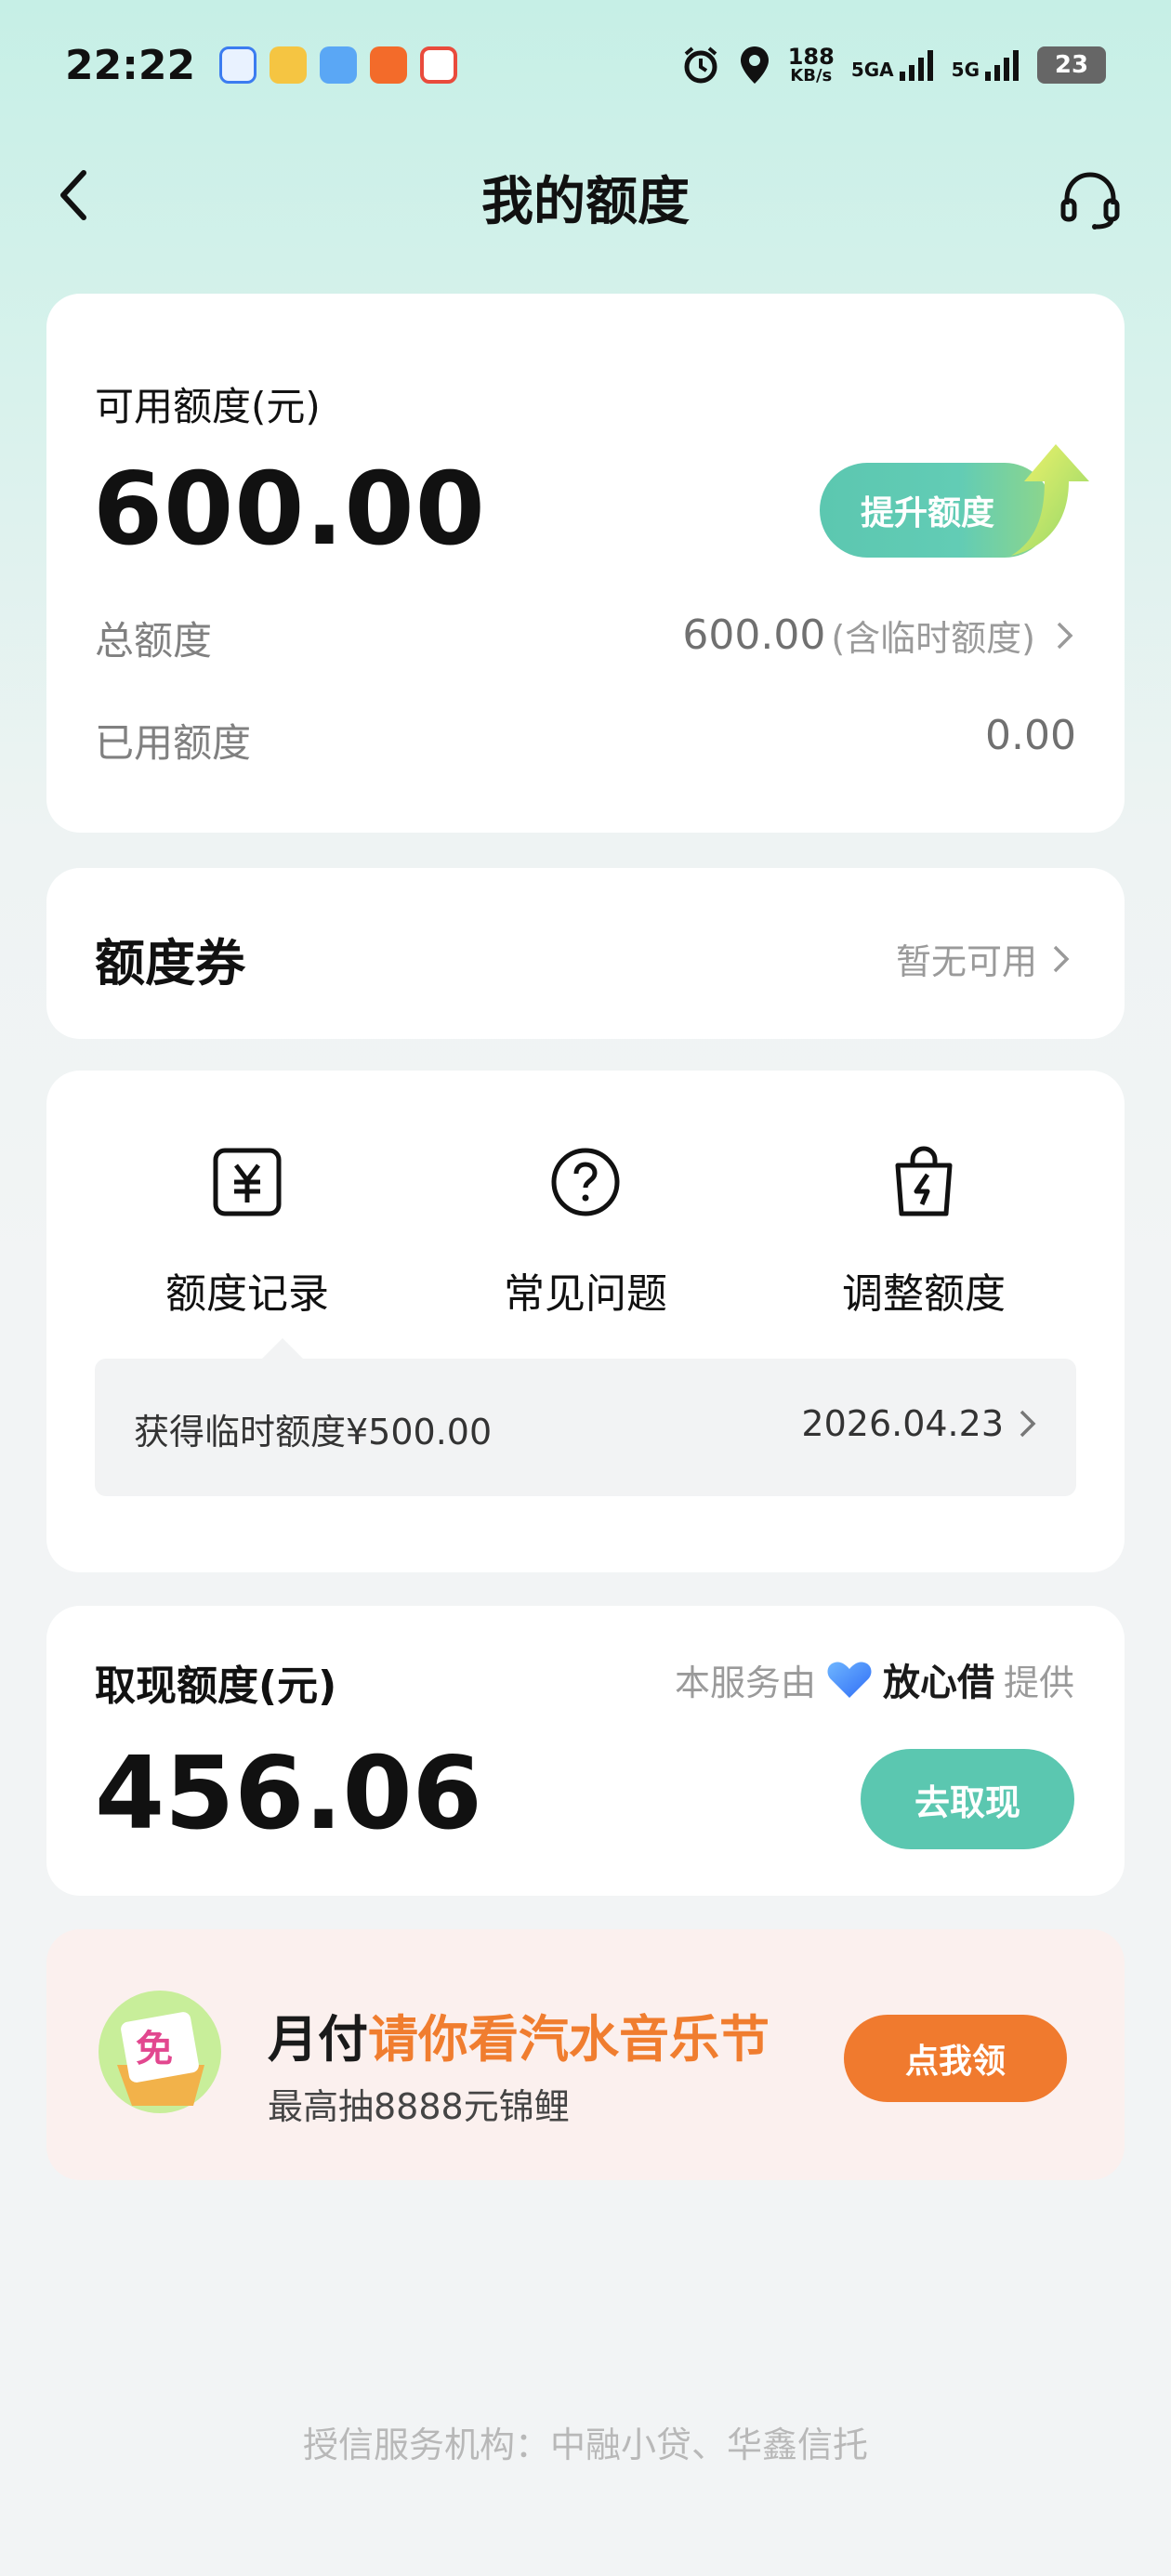 This screenshot has height=2576, width=1171. What do you see at coordinates (419, 2106) in the screenshot?
I see `promo-subtitle: 最高抽8888元锦鲤` at bounding box center [419, 2106].